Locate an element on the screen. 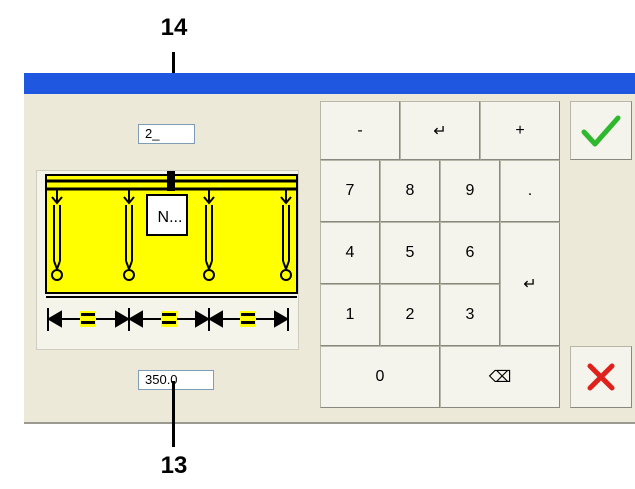 This screenshot has width=635, height=489. callout-13: 13 is located at coordinates (174, 465).